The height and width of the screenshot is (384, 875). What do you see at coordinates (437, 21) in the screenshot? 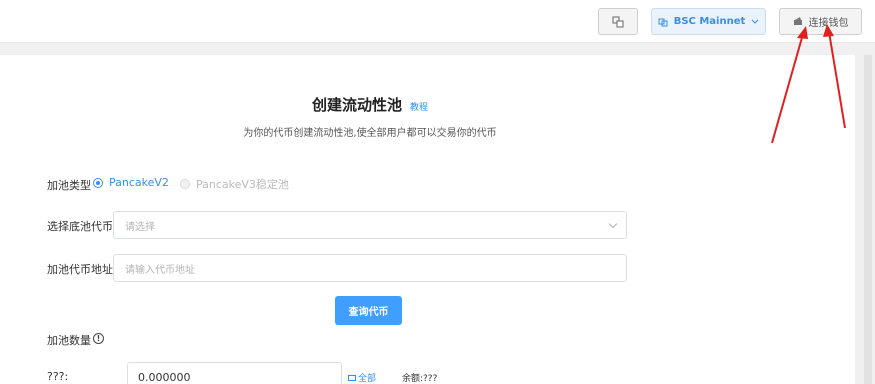
I see `top-navbar: BSC Mainnet 连接钱包` at bounding box center [437, 21].